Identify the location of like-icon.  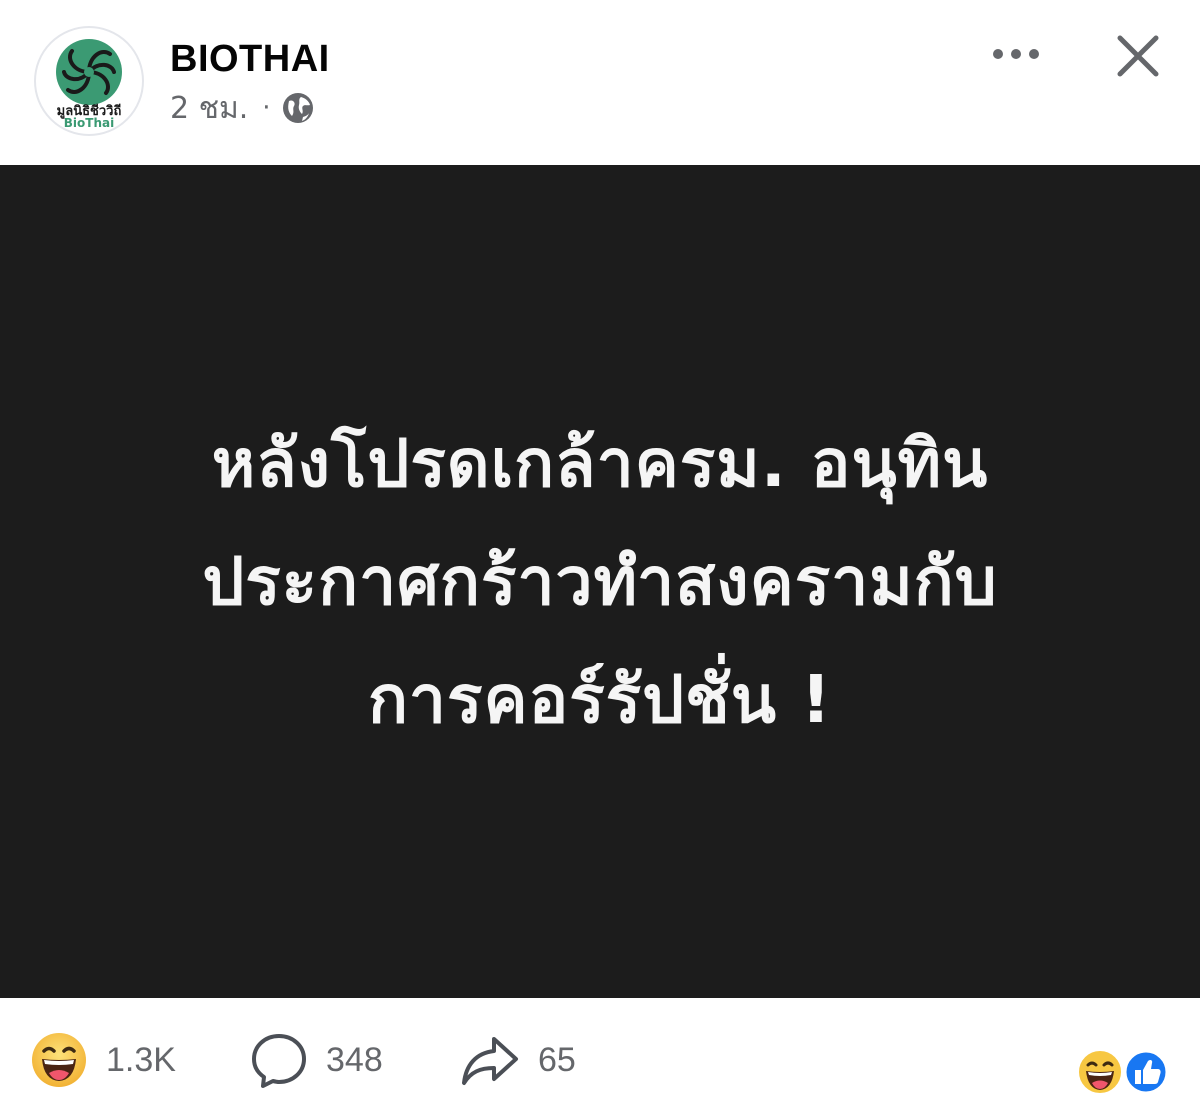
(1146, 1072).